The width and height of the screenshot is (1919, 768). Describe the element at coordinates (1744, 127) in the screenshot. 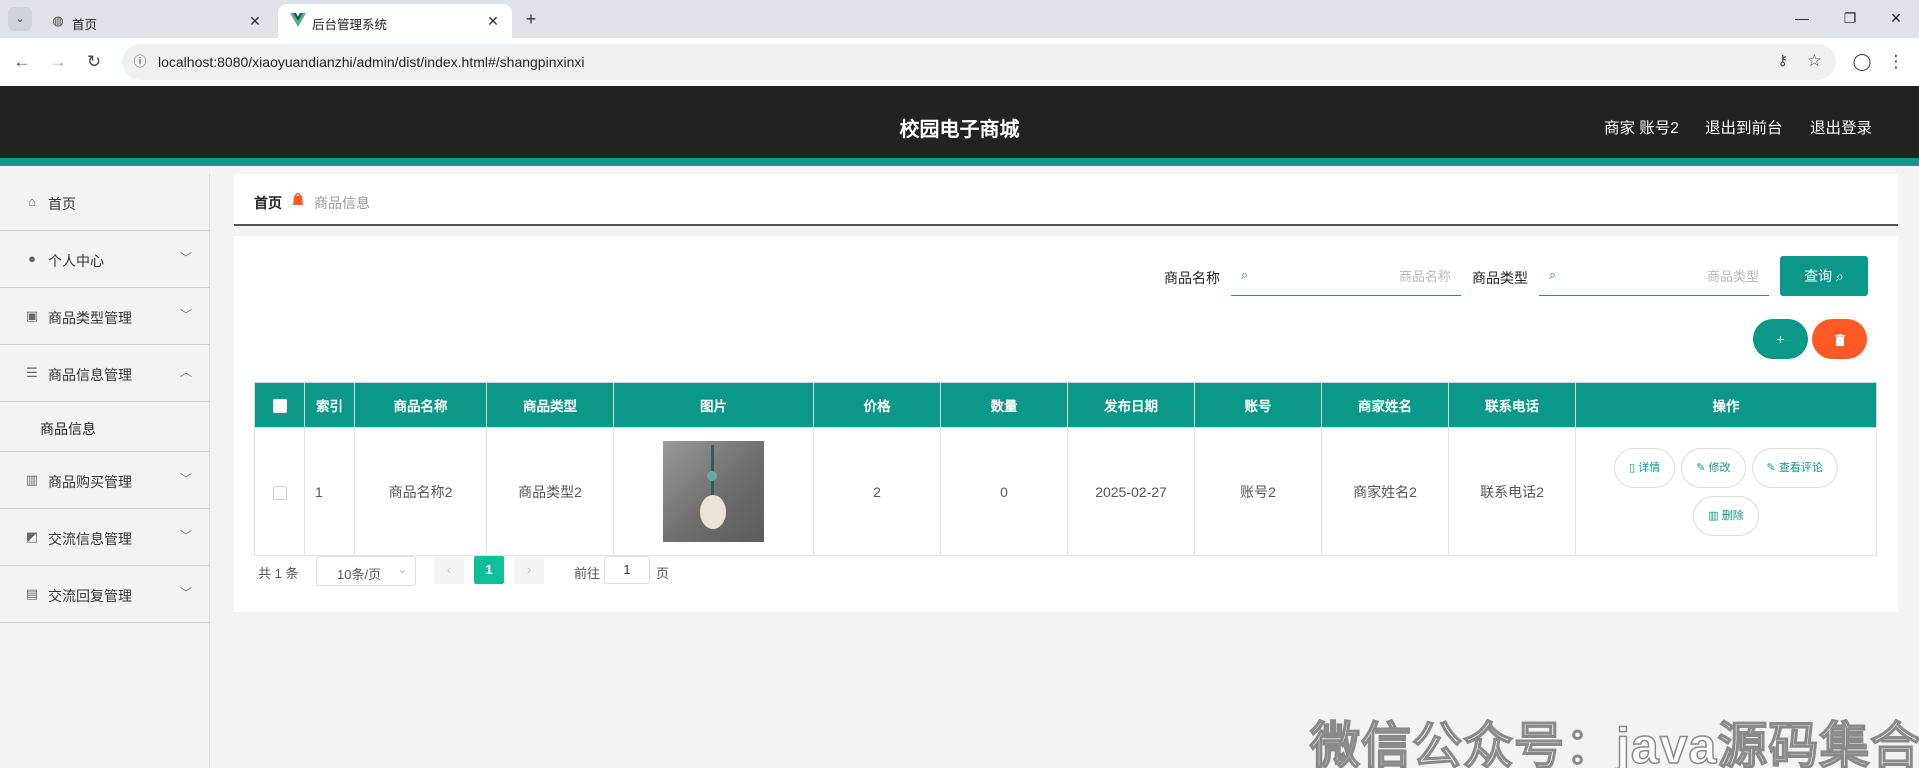

I see `back-to-front-link: 退出到前台` at that location.